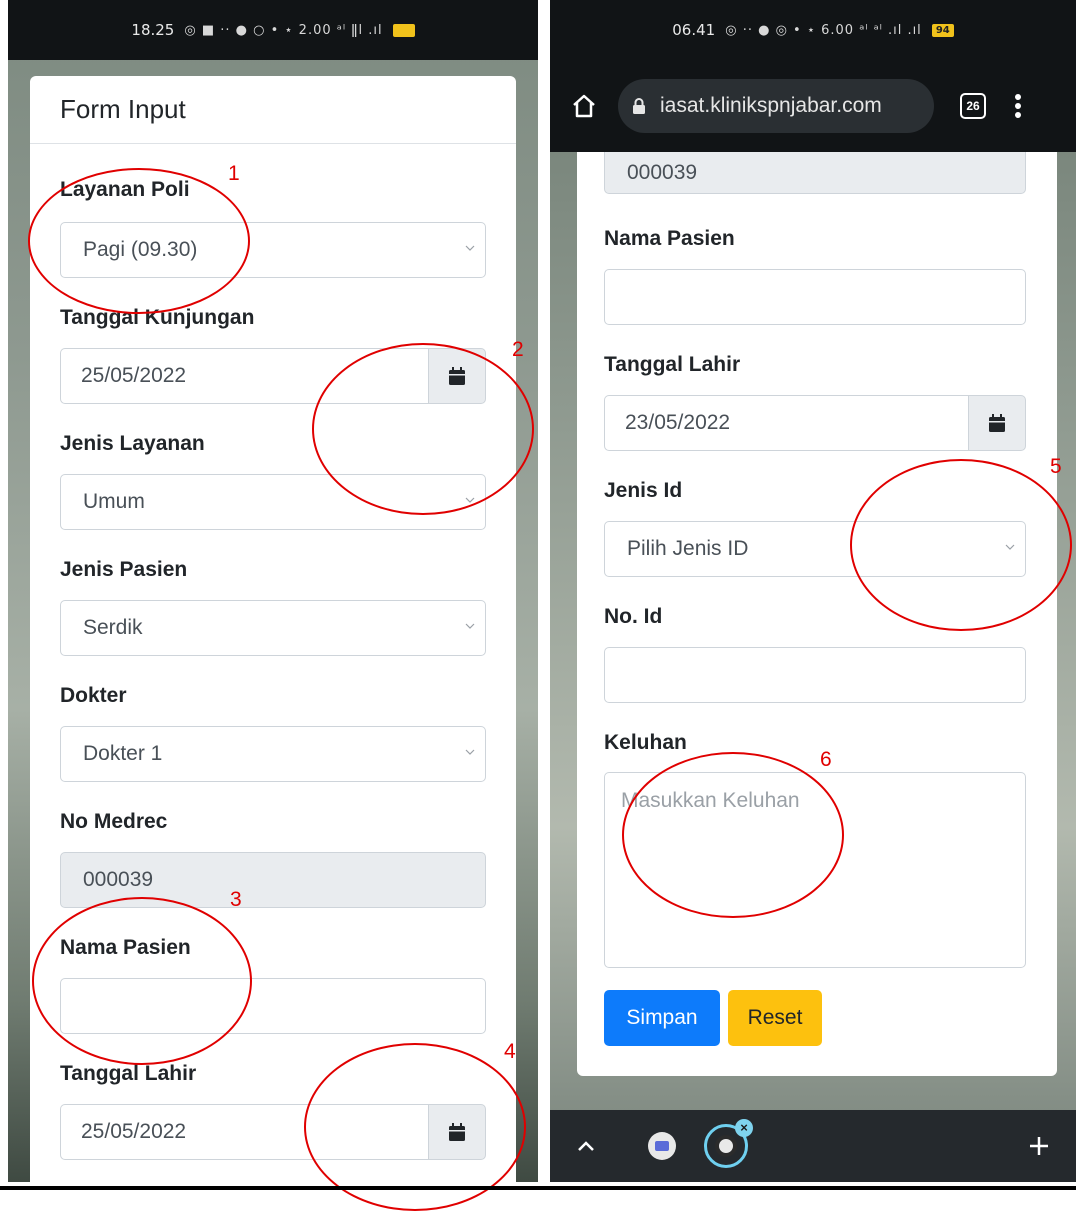 The width and height of the screenshot is (1076, 1211). Describe the element at coordinates (114, 821) in the screenshot. I see `label-no-medrec: No Medrec` at that location.